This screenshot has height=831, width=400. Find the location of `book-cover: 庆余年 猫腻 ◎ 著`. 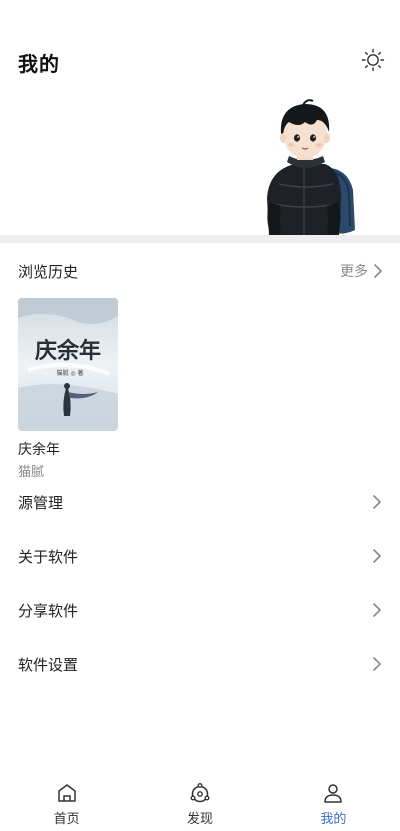

book-cover: 庆余年 猫腻 ◎ 著 is located at coordinates (68, 364).